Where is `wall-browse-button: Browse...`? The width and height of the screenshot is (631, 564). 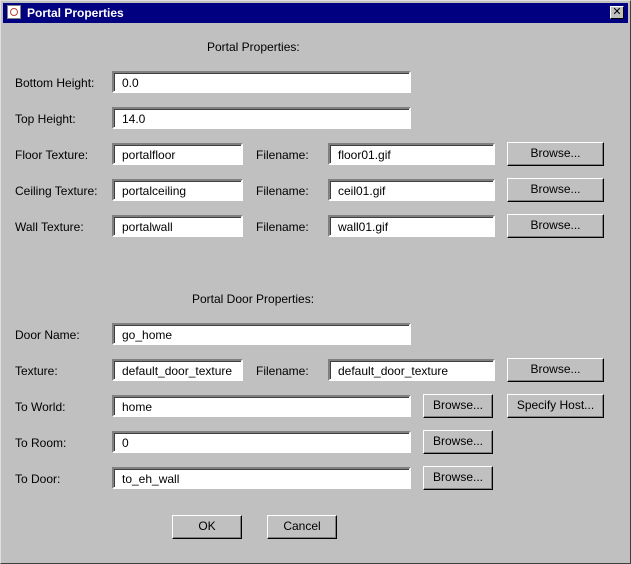 wall-browse-button: Browse... is located at coordinates (555, 226).